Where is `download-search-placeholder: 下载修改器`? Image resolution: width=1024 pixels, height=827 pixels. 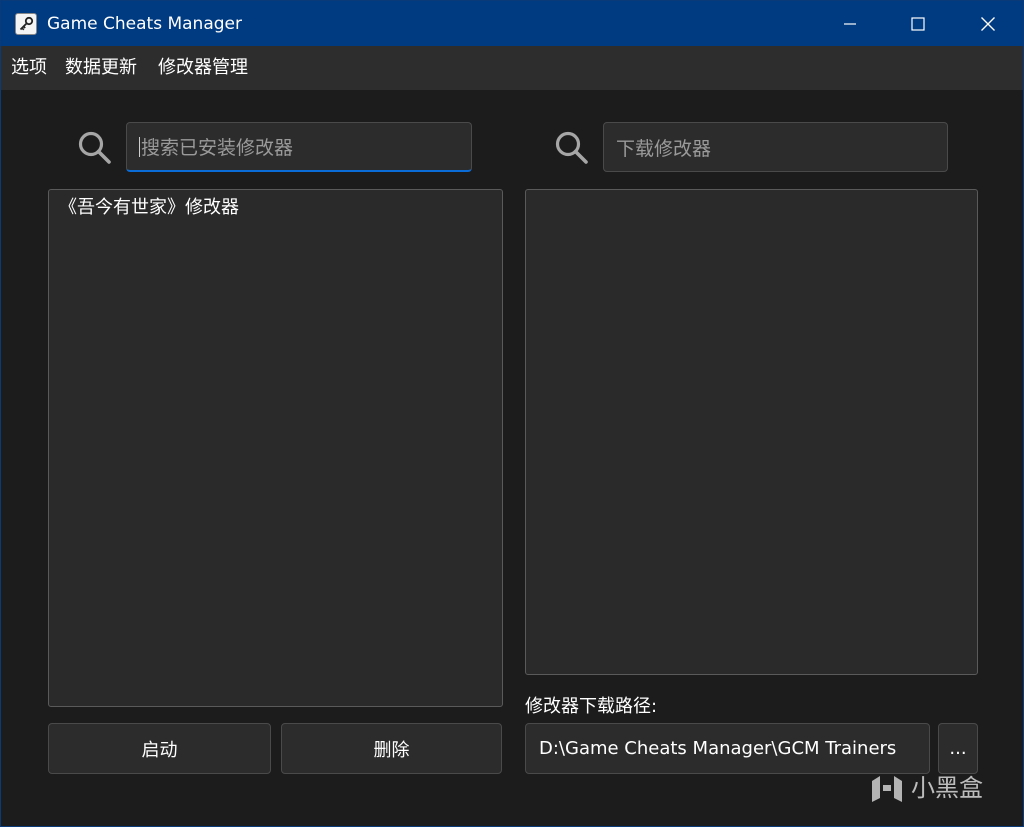 download-search-placeholder: 下载修改器 is located at coordinates (664, 148).